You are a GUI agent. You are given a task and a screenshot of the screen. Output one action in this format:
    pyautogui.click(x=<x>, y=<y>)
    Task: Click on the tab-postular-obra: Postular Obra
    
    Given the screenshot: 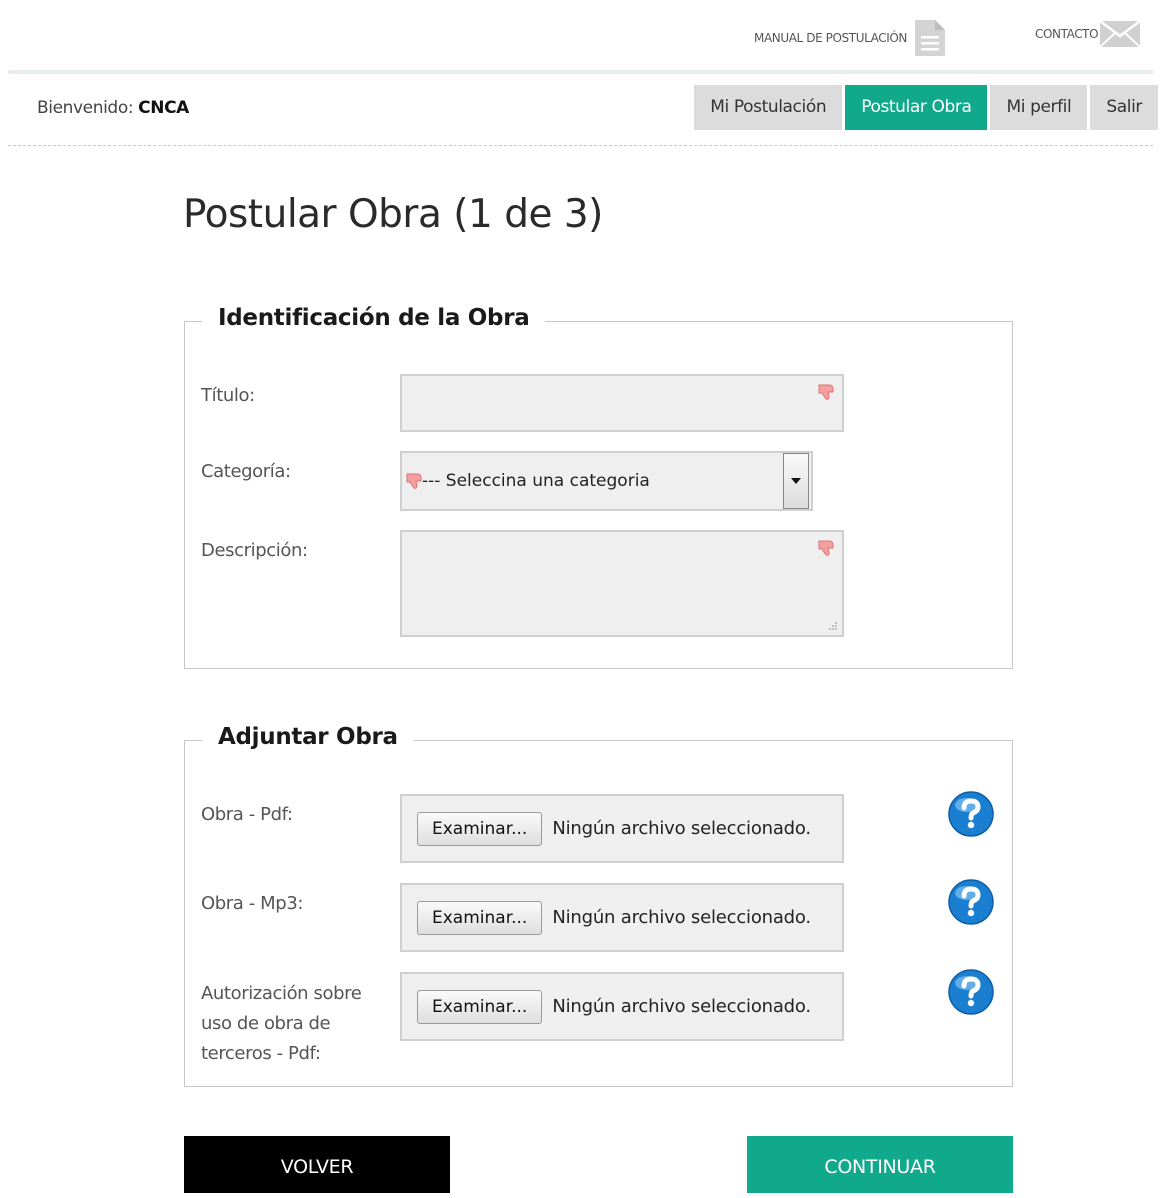 What is the action you would take?
    pyautogui.click(x=916, y=107)
    